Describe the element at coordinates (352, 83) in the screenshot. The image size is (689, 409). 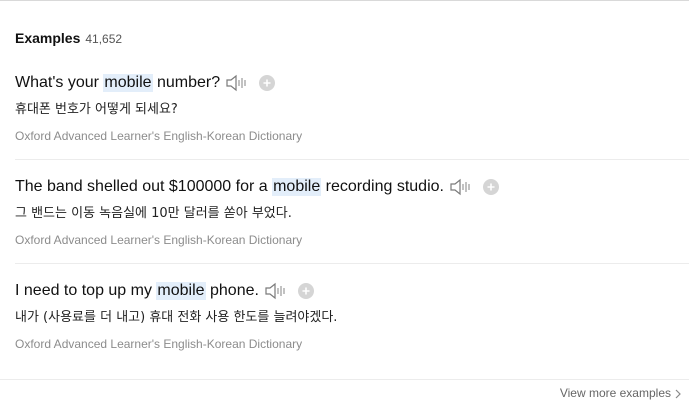
I see `example-sentence: What's your mobile number?` at that location.